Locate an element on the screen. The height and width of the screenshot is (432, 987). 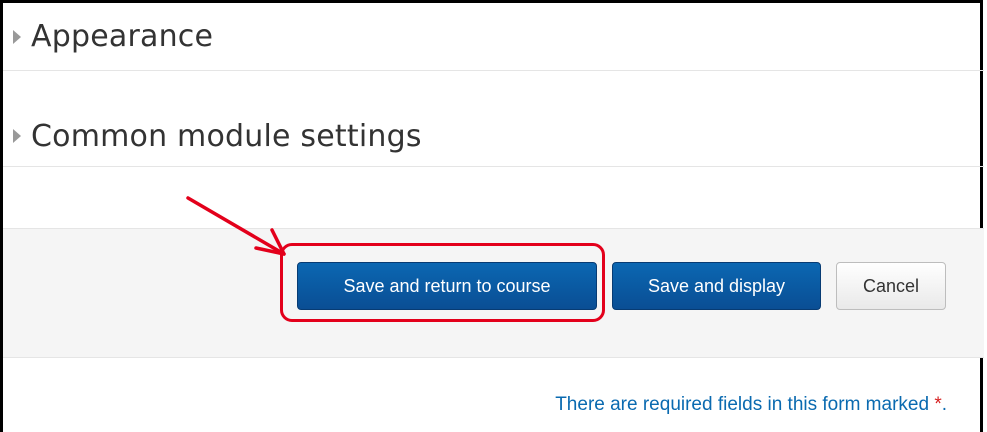
cancel-button: Cancel is located at coordinates (891, 286).